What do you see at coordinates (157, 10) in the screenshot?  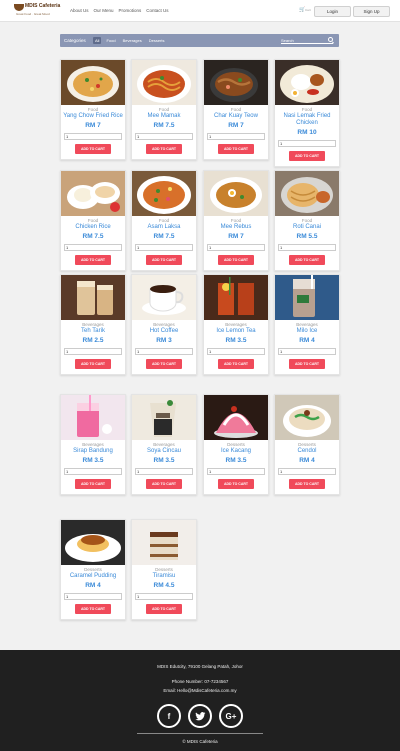 I see `nav-contact-us: Contact Us` at bounding box center [157, 10].